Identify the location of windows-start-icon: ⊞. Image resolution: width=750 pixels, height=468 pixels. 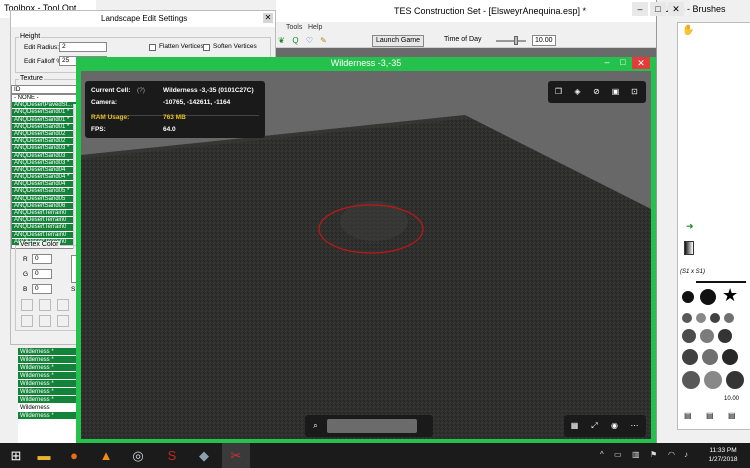
(16, 455).